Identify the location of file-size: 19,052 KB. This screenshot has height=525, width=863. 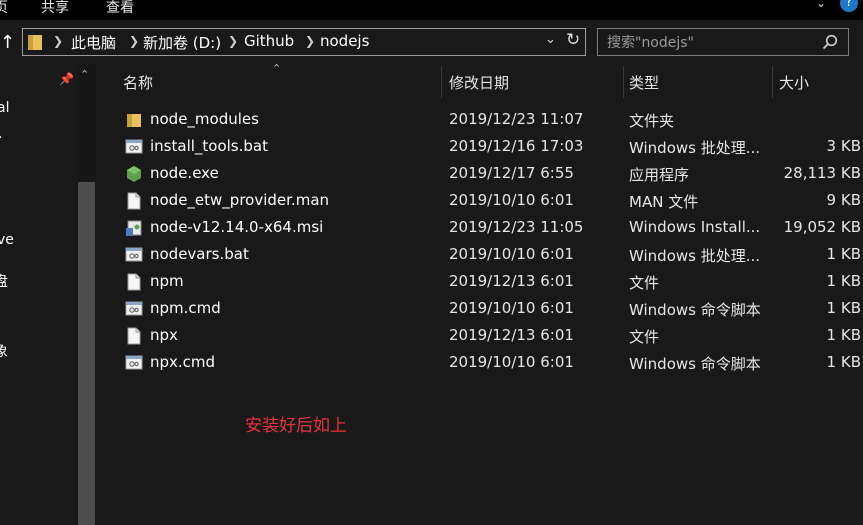
(822, 227).